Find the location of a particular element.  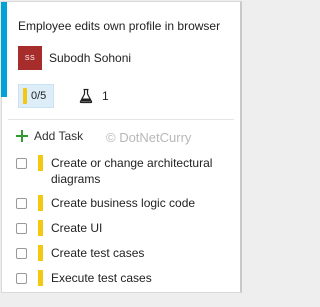

task-item: Execute test cases is located at coordinates (123, 278).